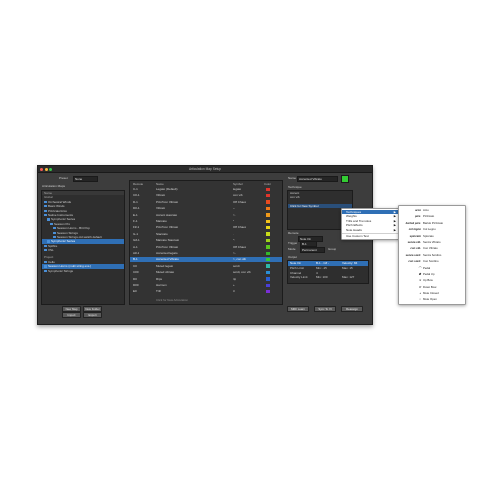 The width and height of the screenshot is (500, 500). Describe the element at coordinates (159, 278) in the screenshot. I see `row-name: Rips` at that location.